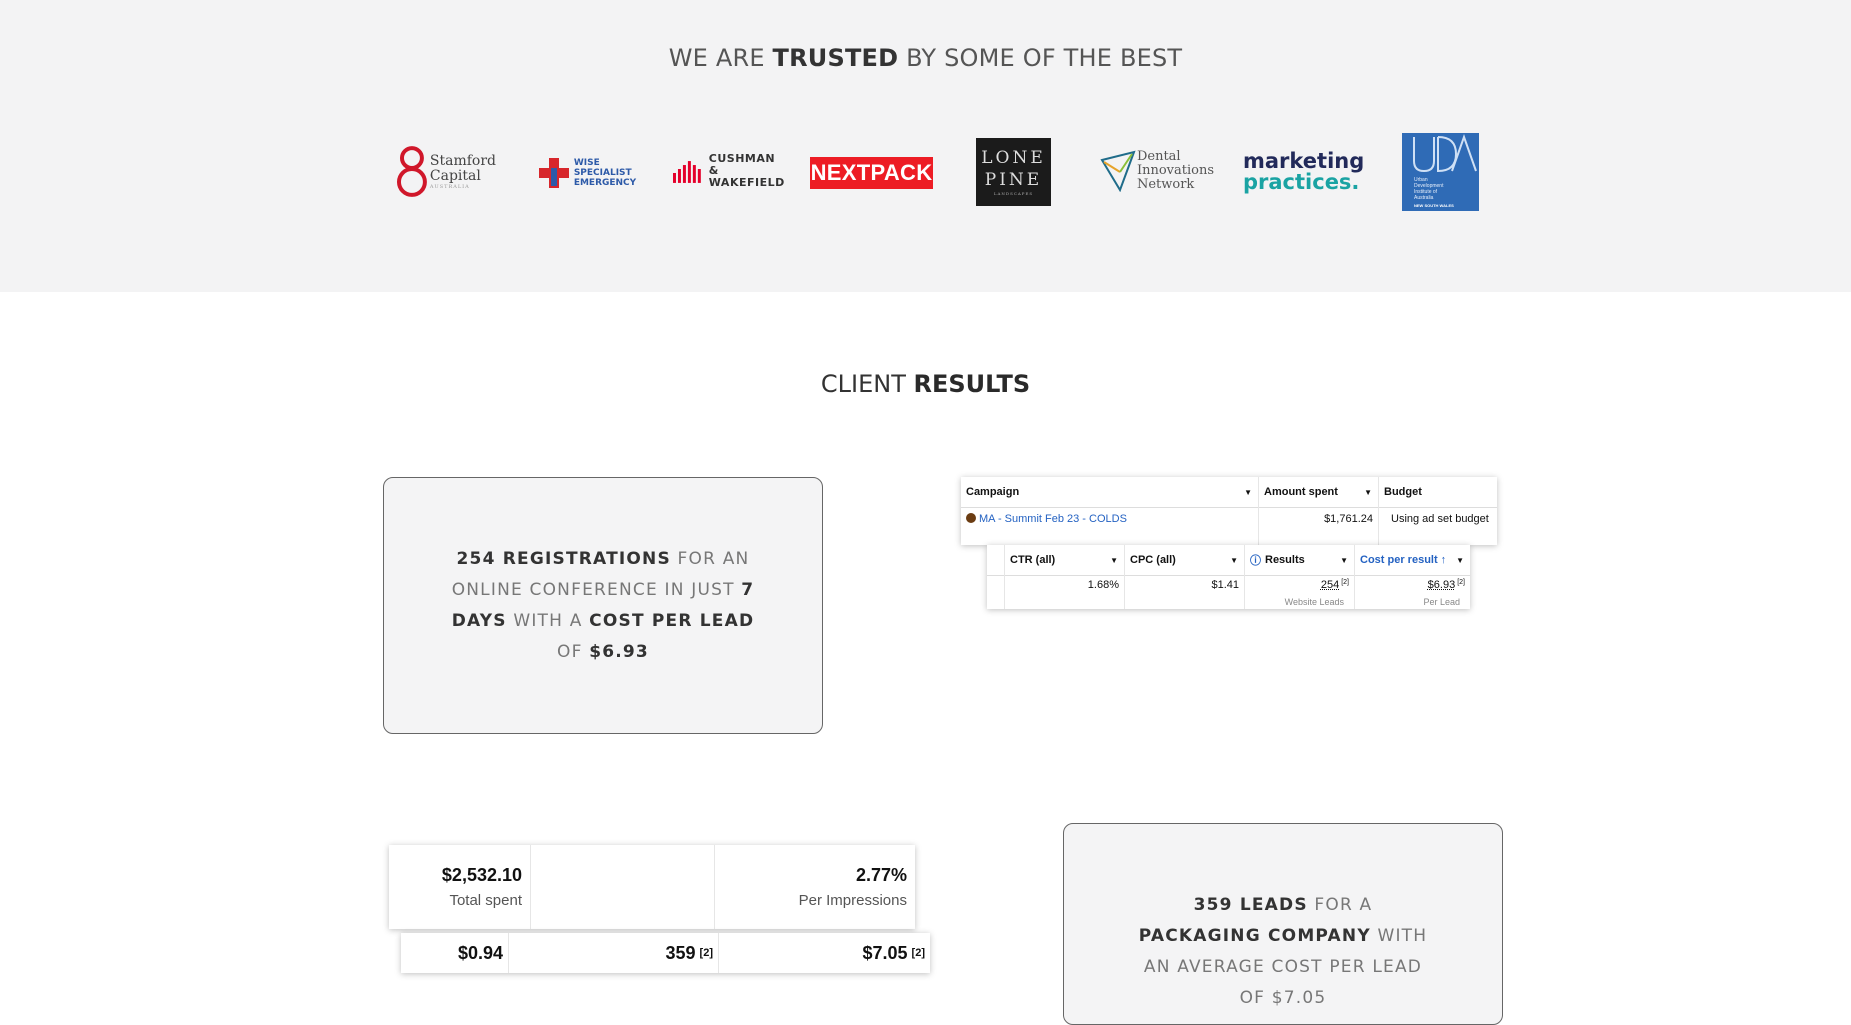  I want to click on cost-cell: $6.93 [2] Per Lead, so click(1412, 592).